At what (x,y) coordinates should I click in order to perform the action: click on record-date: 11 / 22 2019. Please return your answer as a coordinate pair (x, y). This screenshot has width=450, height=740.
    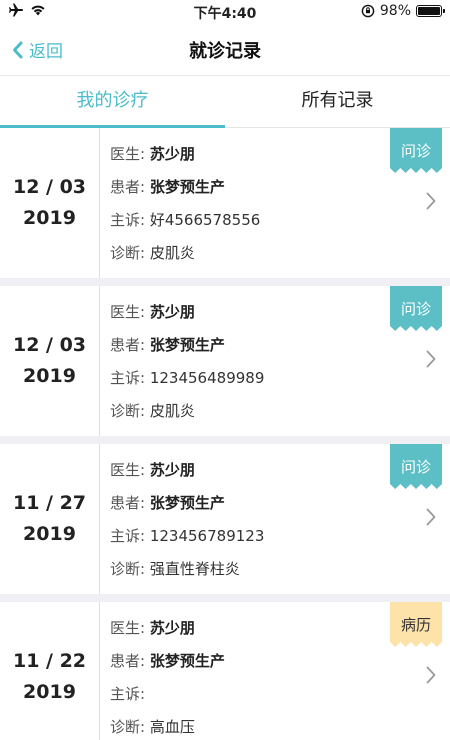
    Looking at the image, I should click on (50, 671).